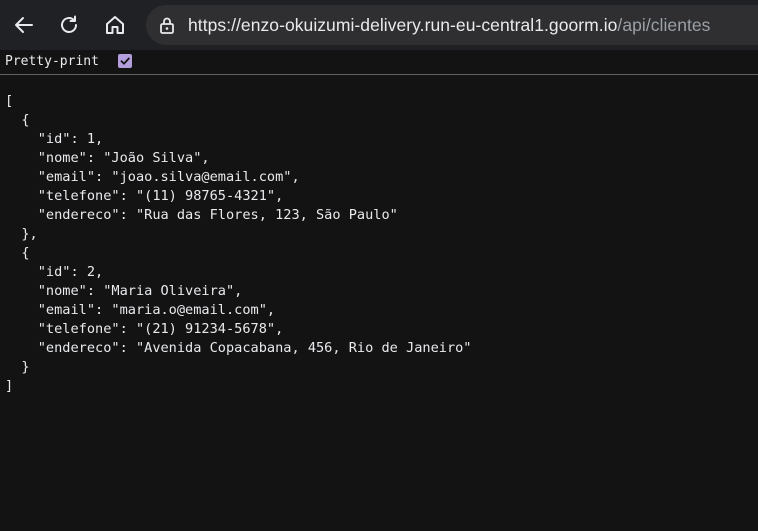 The width and height of the screenshot is (758, 531). What do you see at coordinates (52, 61) in the screenshot?
I see `pretty-print-label: Pretty-print` at bounding box center [52, 61].